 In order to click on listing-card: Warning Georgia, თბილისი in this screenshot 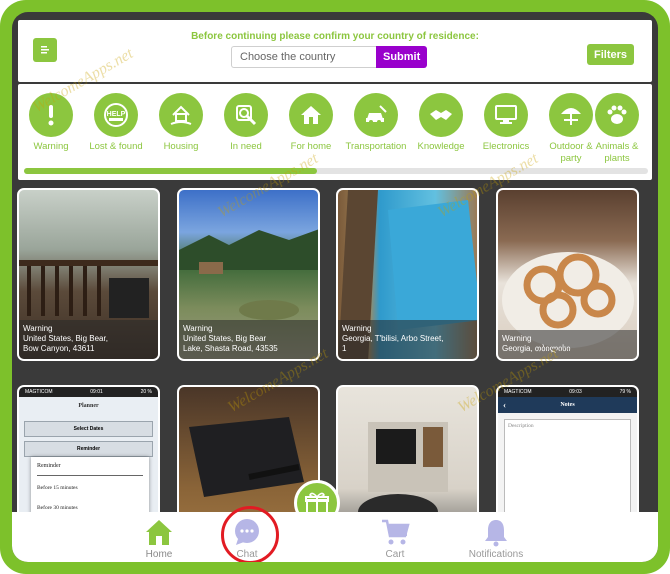, I will do `click(567, 274)`.